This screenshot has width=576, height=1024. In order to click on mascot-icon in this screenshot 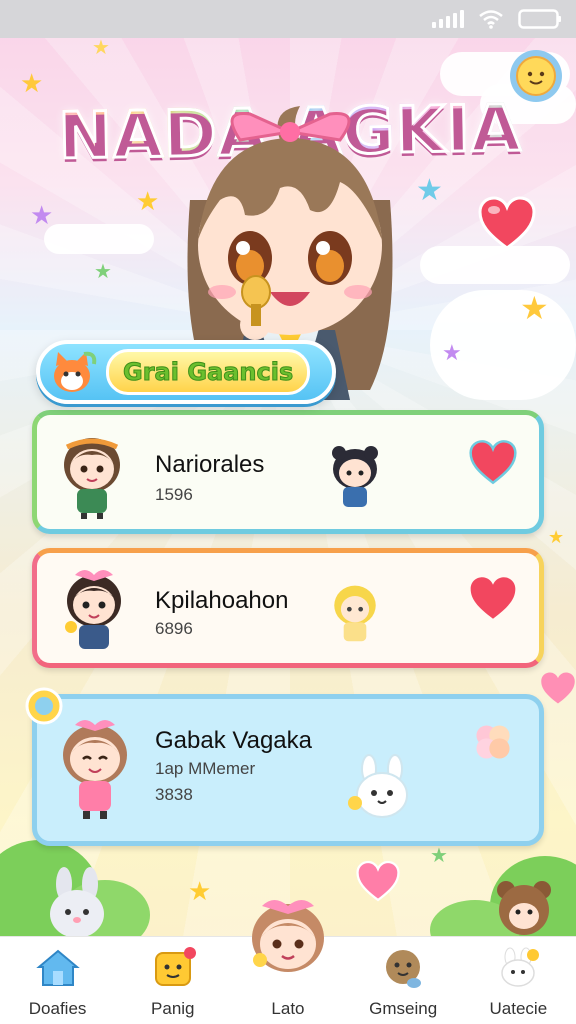, I will do `click(288, 936)`.